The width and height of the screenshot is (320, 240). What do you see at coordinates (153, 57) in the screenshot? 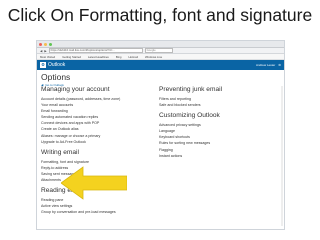
I see `bookmark-item: Windows Live` at bounding box center [153, 57].